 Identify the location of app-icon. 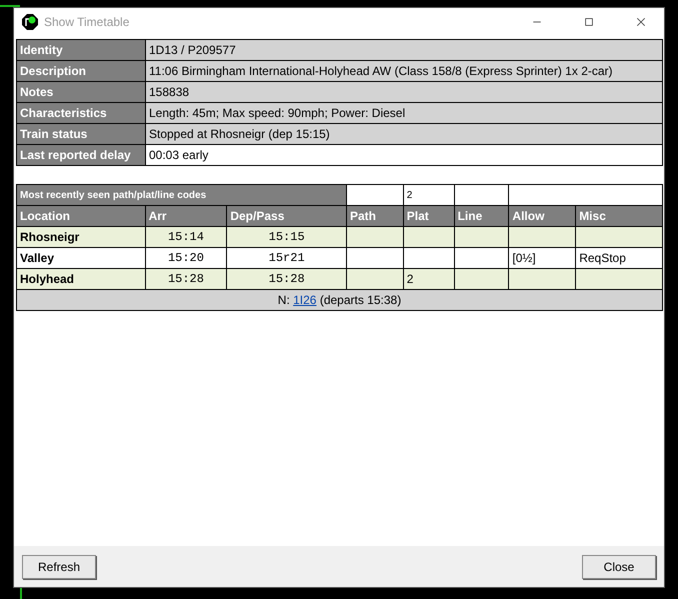
(30, 22).